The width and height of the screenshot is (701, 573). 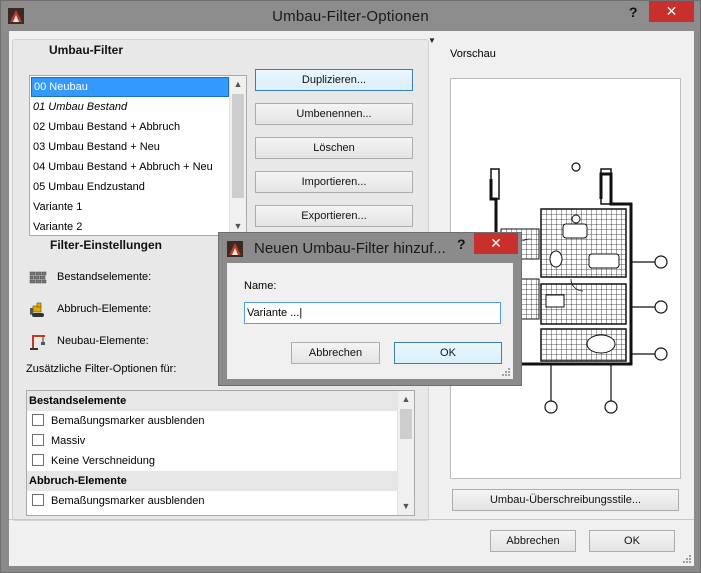 I want to click on dialog-body: Name: Abbrechen OK, so click(x=370, y=321).